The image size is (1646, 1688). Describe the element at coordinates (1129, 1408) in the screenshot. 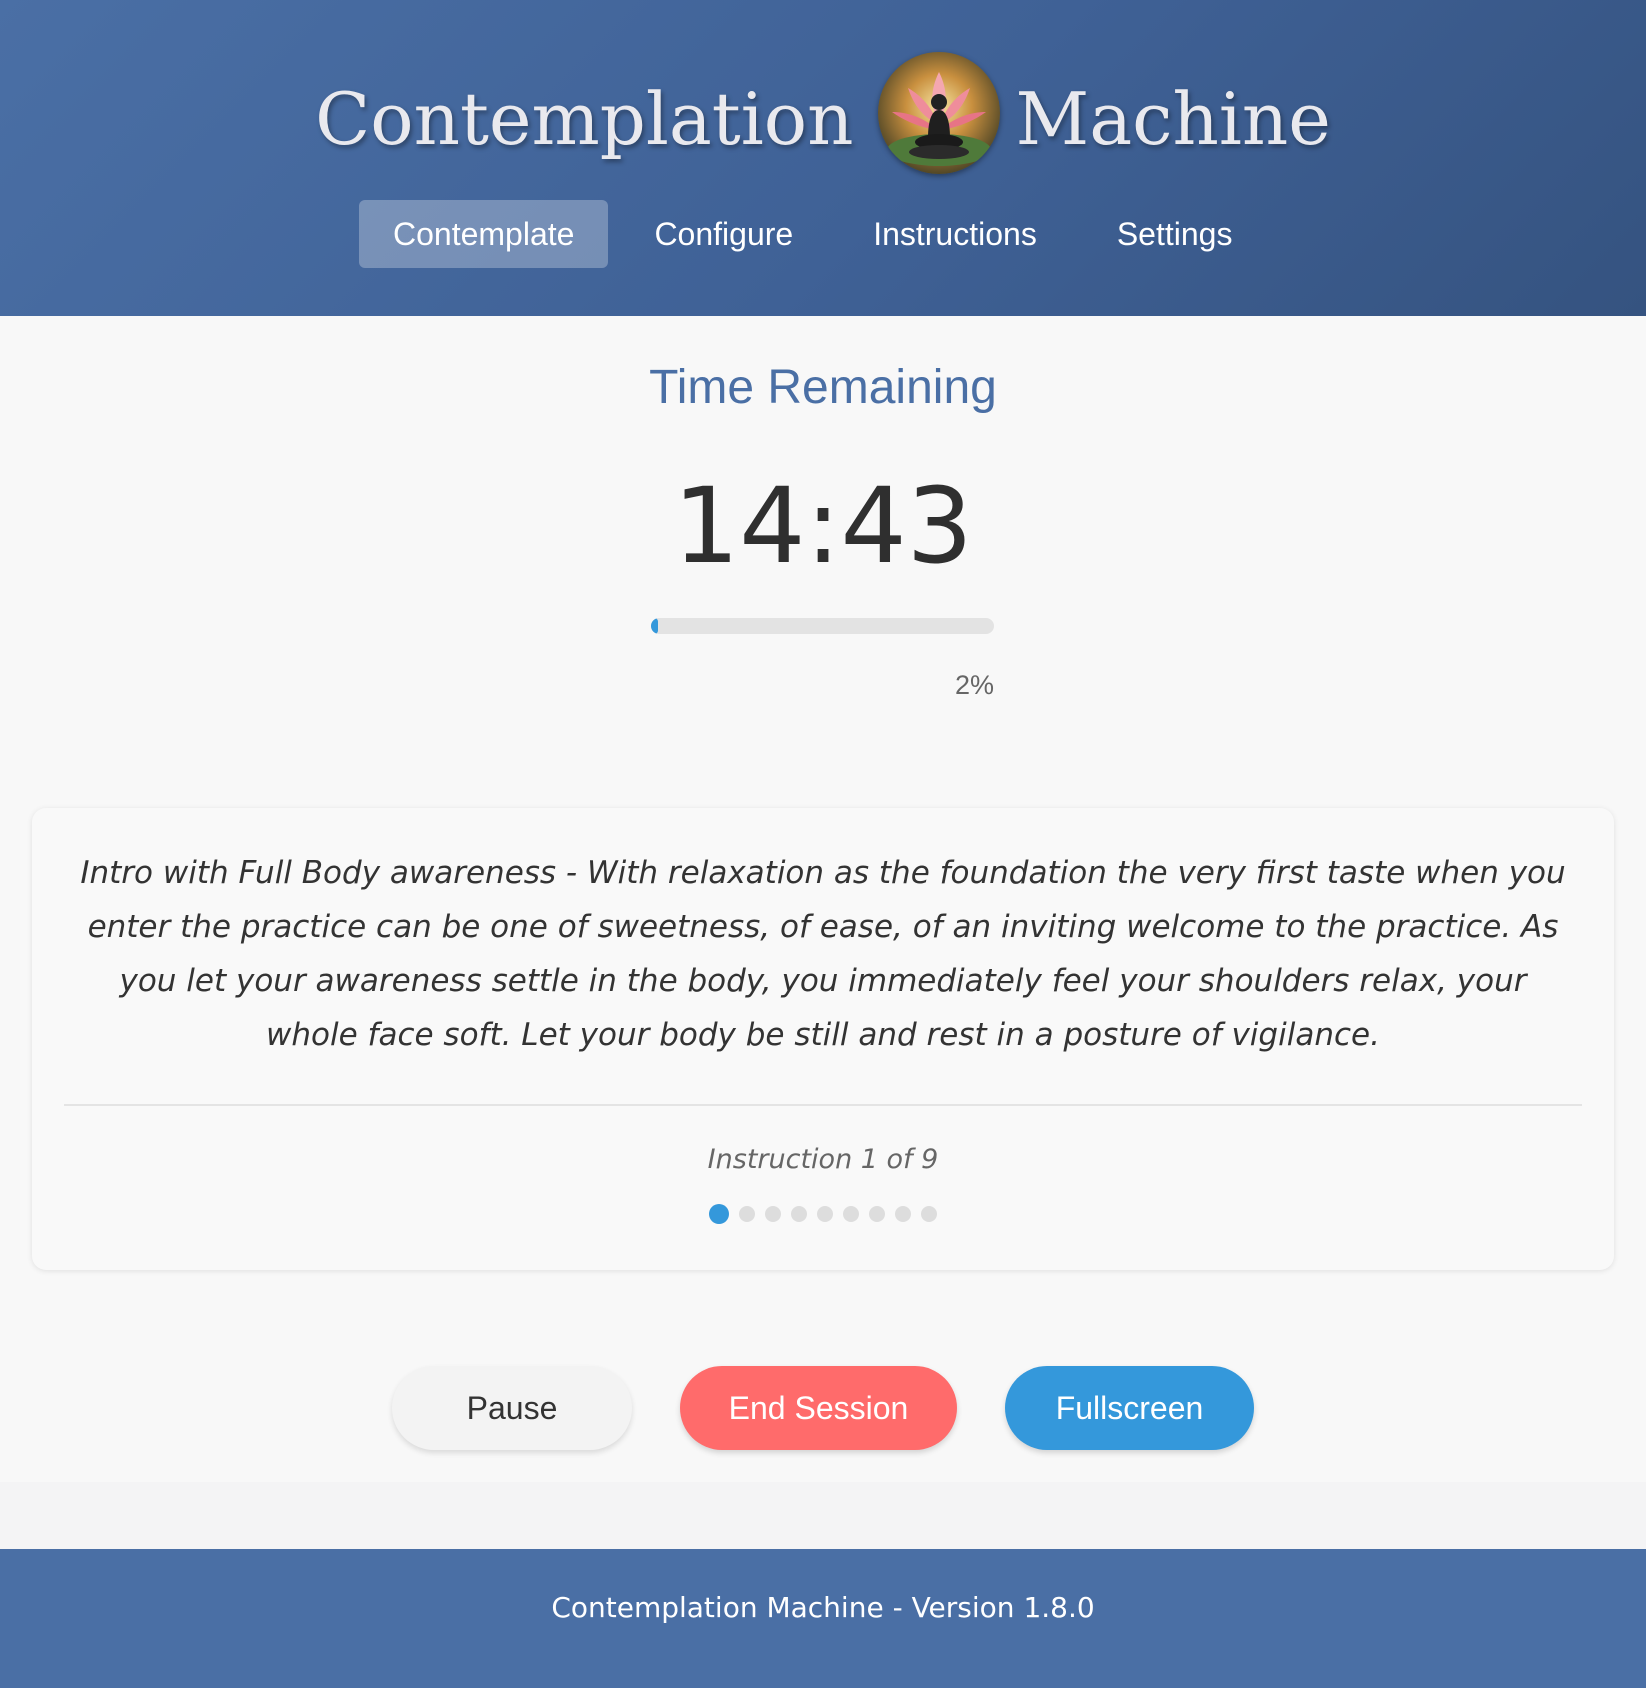

I see `fullscreen-button: Fullscreen` at that location.